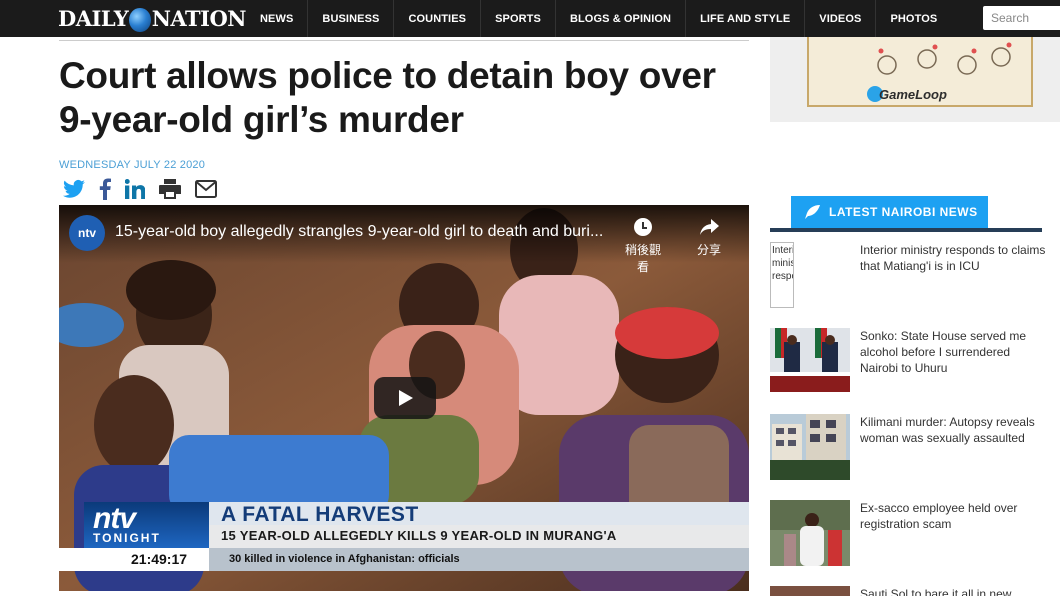 This screenshot has width=1060, height=596. What do you see at coordinates (913, 94) in the screenshot?
I see `ad-brand: GameLoop` at bounding box center [913, 94].